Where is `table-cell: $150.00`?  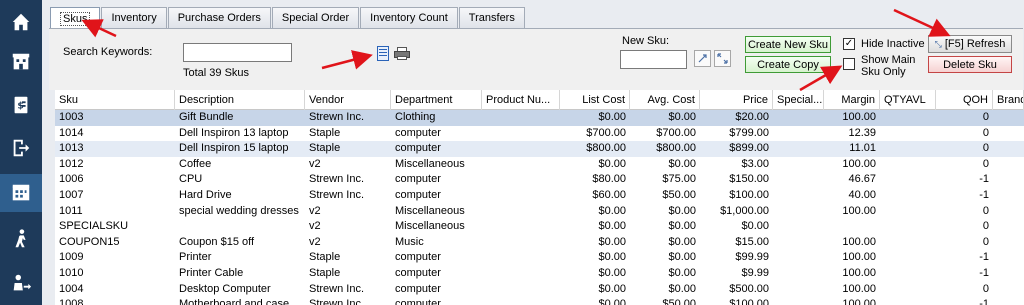 table-cell: $150.00 is located at coordinates (749, 179).